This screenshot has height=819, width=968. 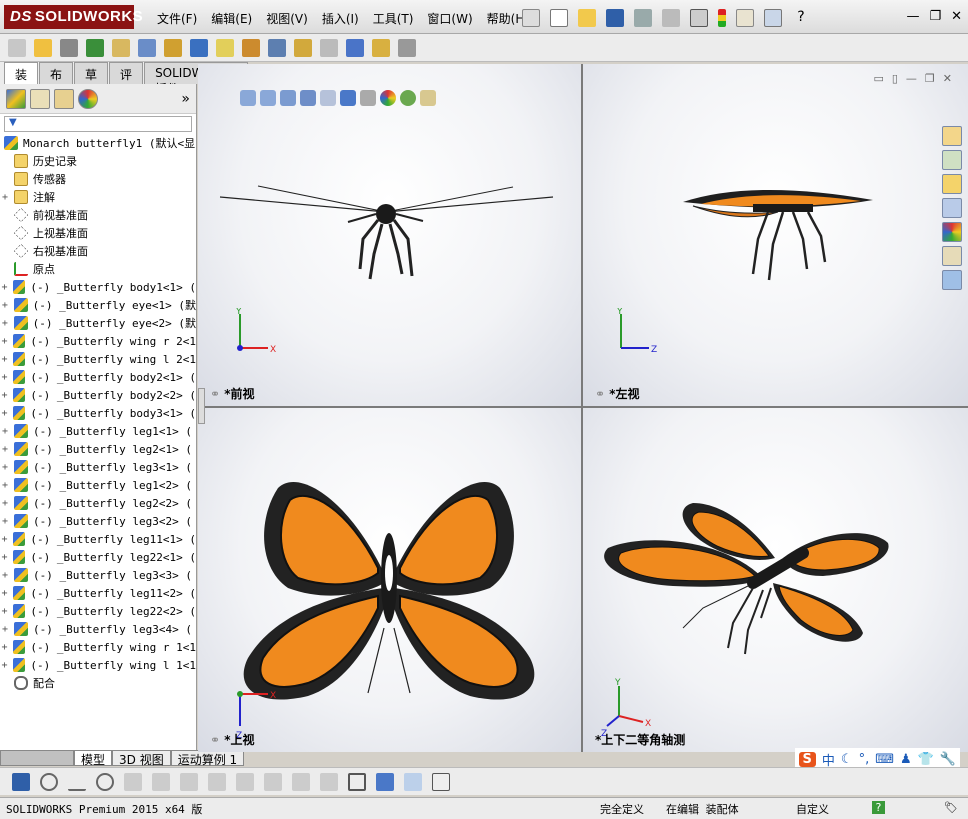 I want to click on paperclip-mate-icon, so click(x=69, y=47).